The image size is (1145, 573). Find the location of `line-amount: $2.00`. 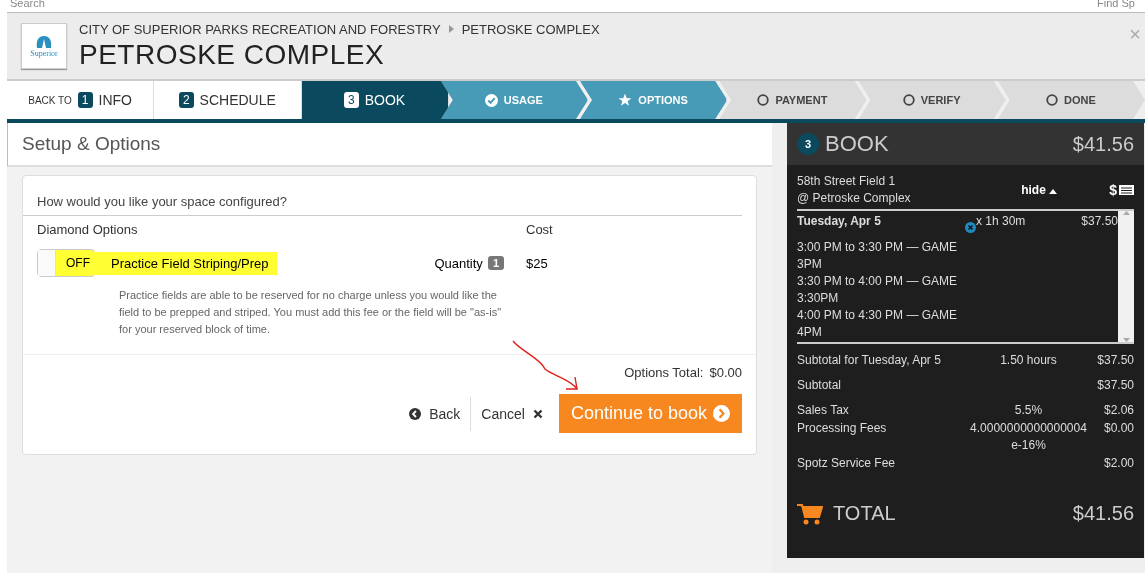

line-amount: $2.00 is located at coordinates (1118, 463).